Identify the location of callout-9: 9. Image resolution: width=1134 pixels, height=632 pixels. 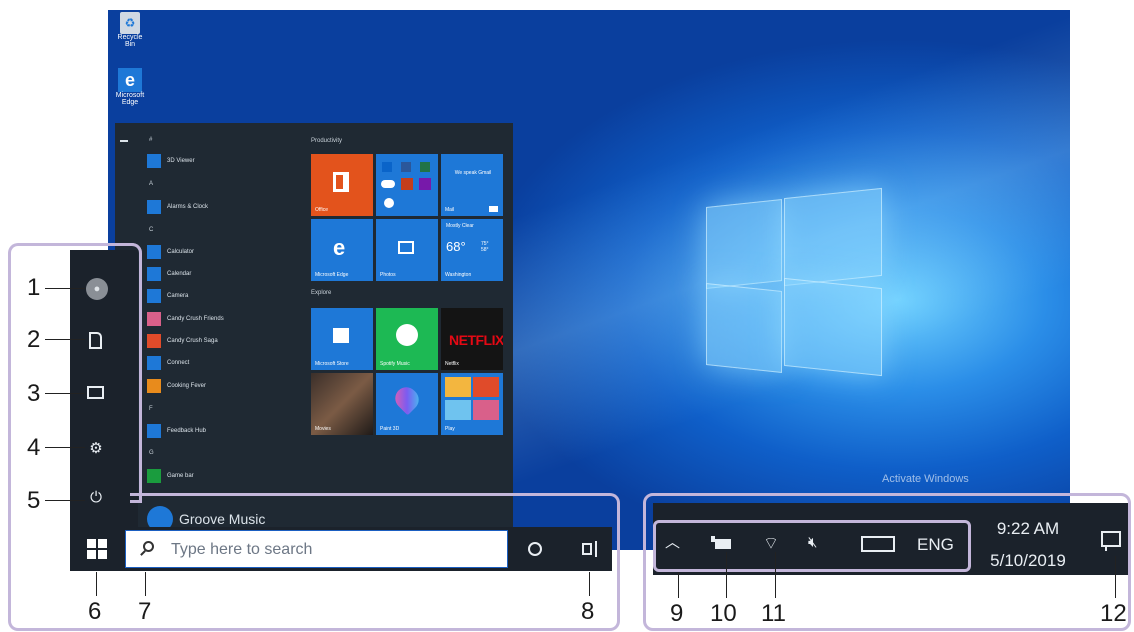
(677, 613).